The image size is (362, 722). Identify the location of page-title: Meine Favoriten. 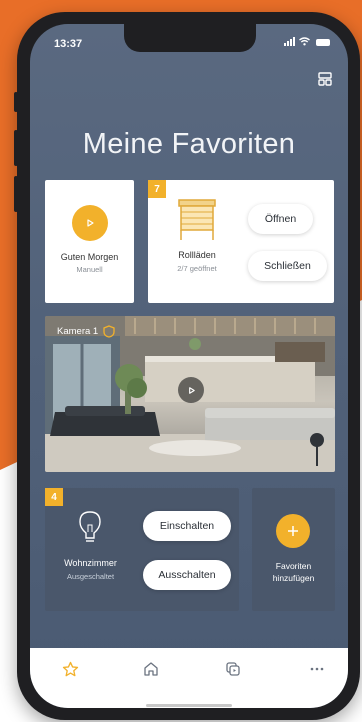
(189, 144).